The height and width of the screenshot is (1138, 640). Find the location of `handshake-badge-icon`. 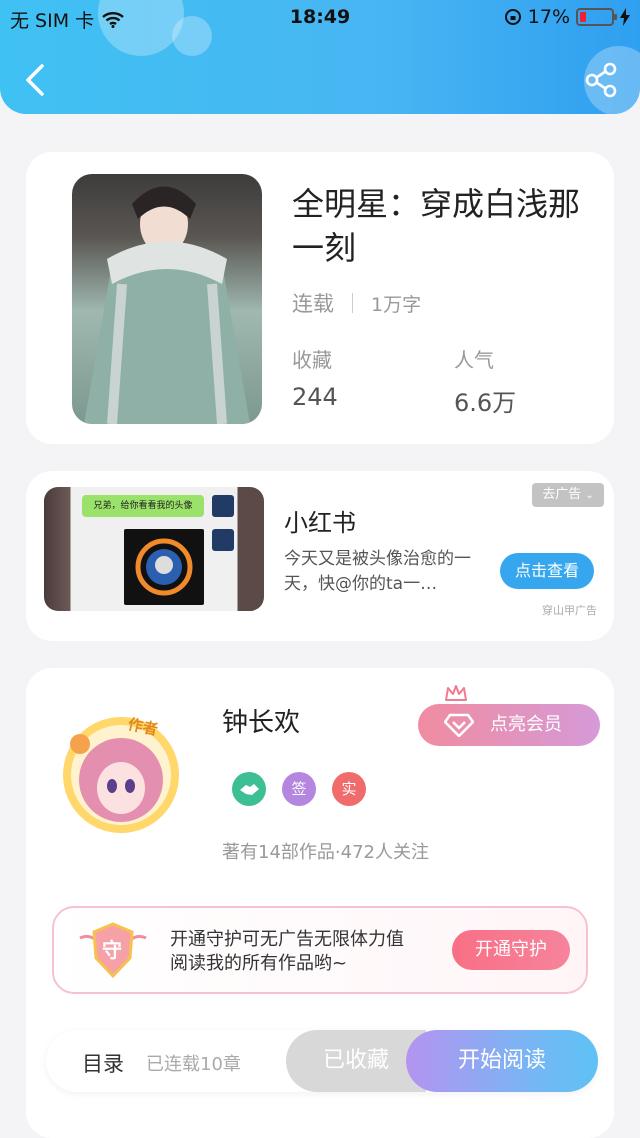

handshake-badge-icon is located at coordinates (249, 789).